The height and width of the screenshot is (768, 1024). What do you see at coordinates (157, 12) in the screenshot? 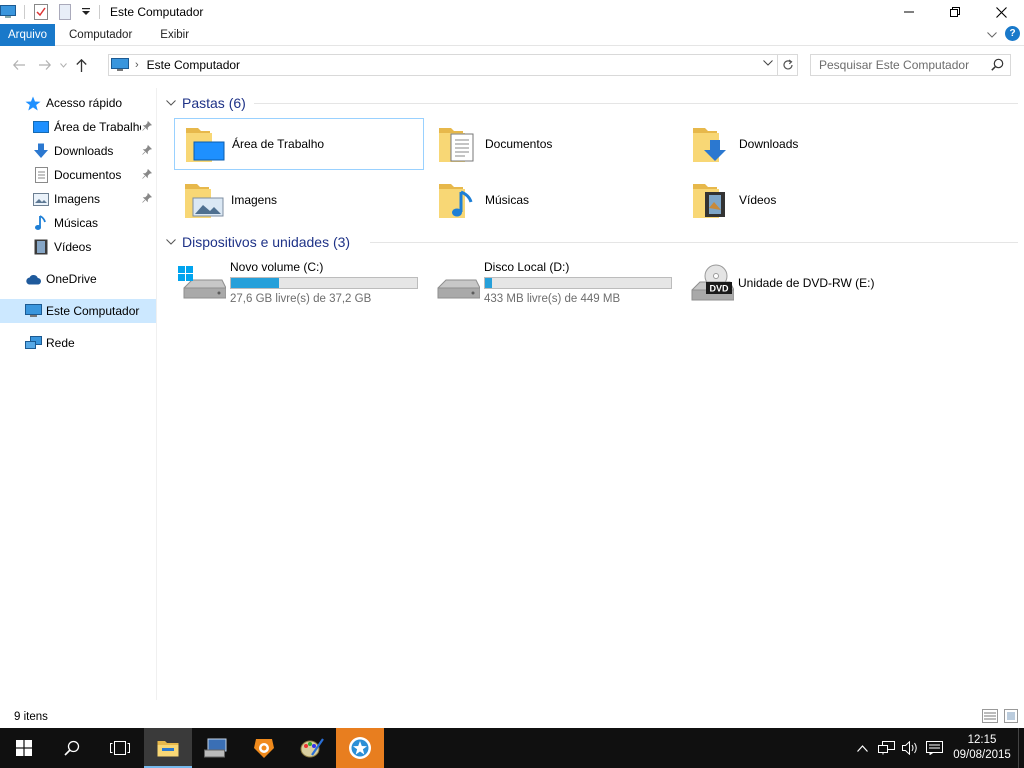
I see `window-title: Este Computador` at bounding box center [157, 12].